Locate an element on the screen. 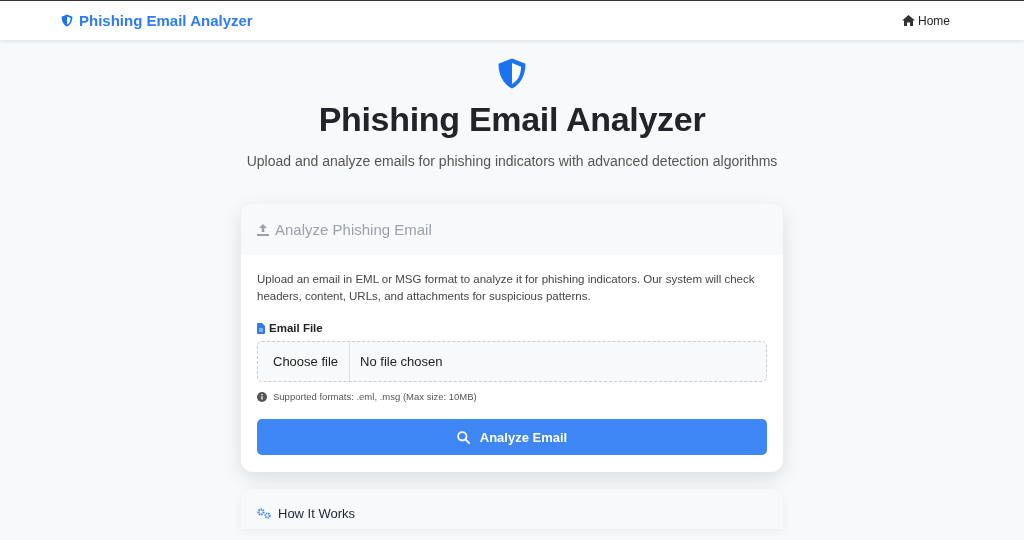 The height and width of the screenshot is (540, 1024). info-icon is located at coordinates (262, 396).